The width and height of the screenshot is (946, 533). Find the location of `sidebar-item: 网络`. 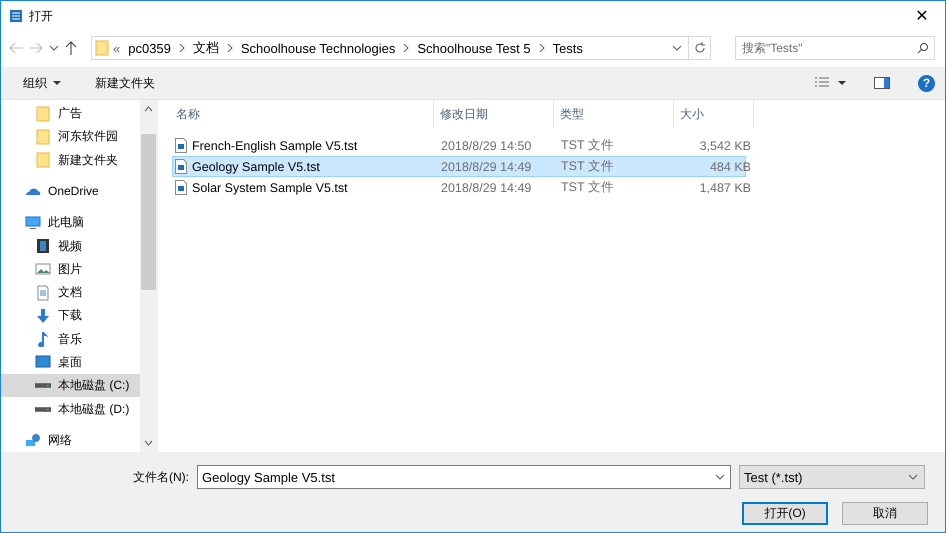

sidebar-item: 网络 is located at coordinates (70, 440).